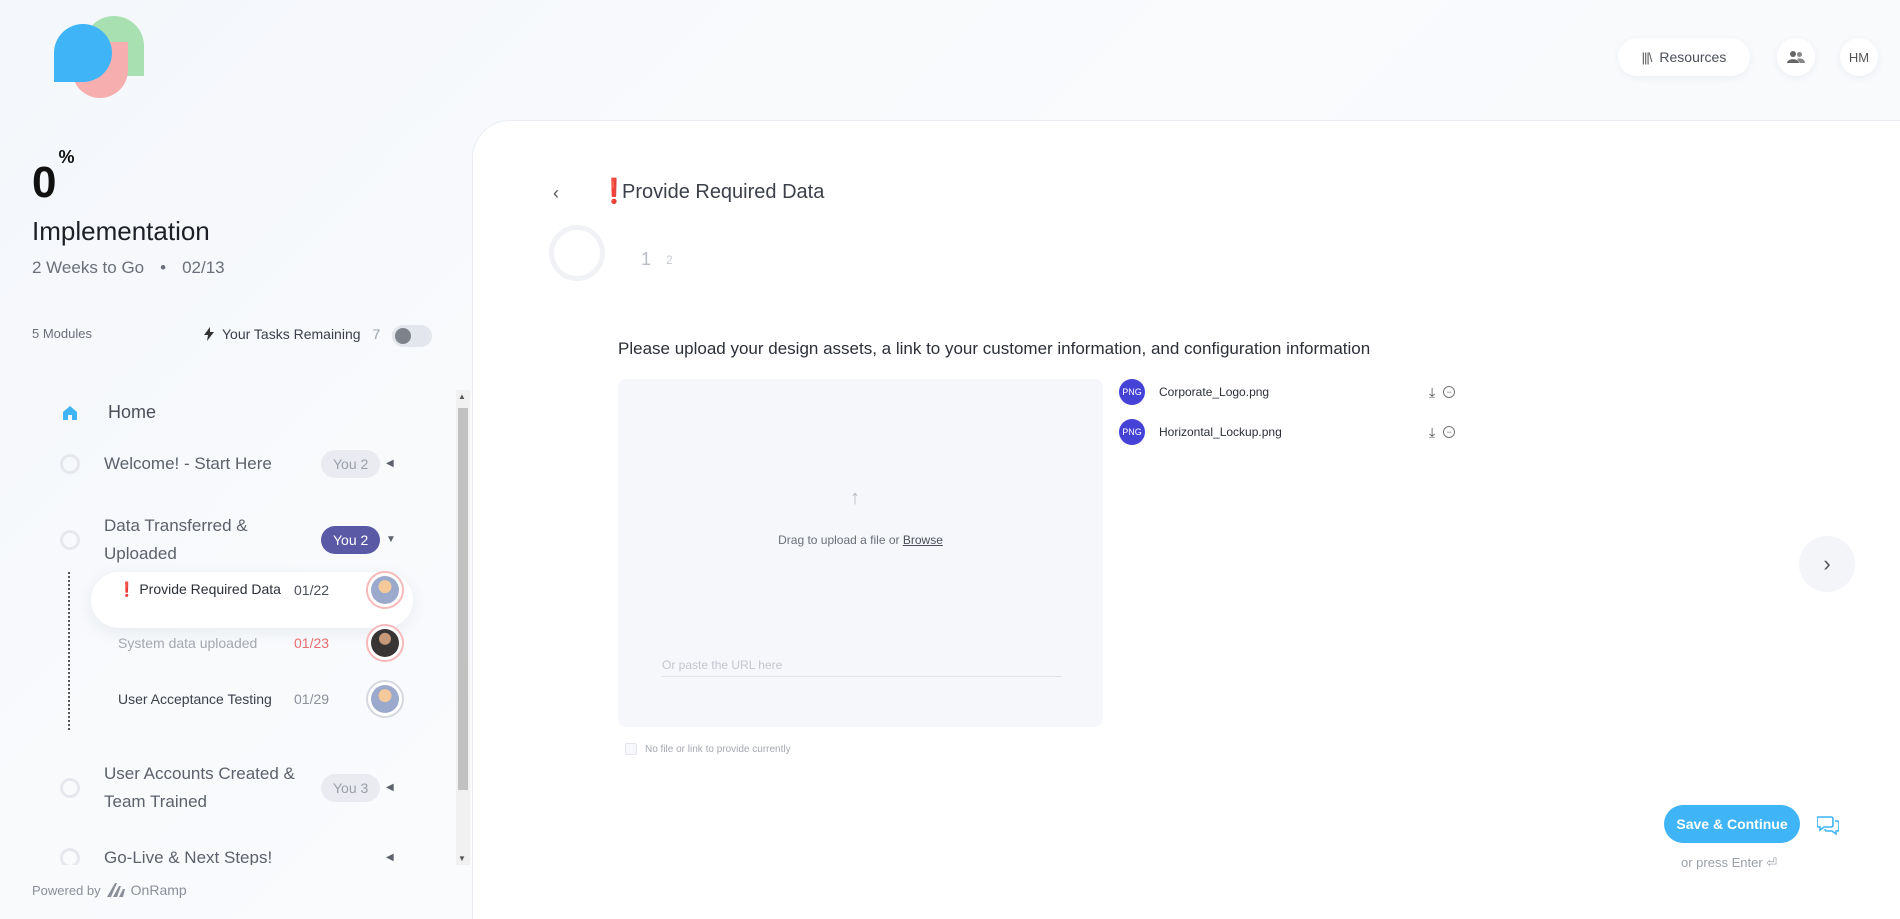  I want to click on uploaded-file-item: PNG Corporate_Logo.png ⤓ −, so click(1287, 392).